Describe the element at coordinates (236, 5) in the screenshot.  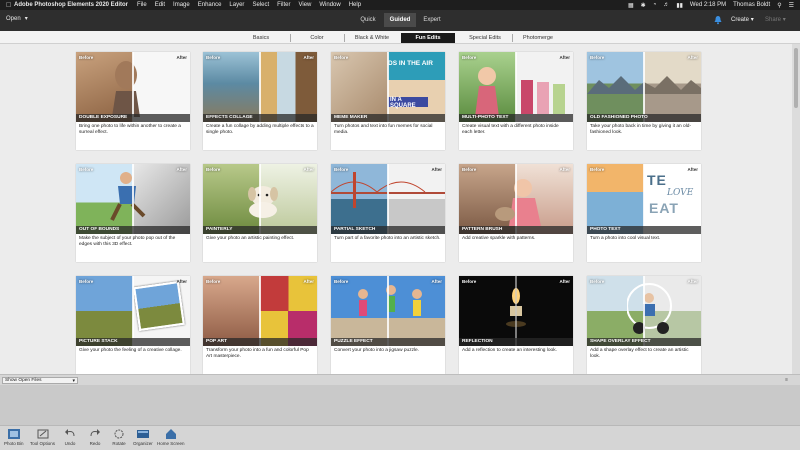
I see `menu-layer: Layer` at that location.